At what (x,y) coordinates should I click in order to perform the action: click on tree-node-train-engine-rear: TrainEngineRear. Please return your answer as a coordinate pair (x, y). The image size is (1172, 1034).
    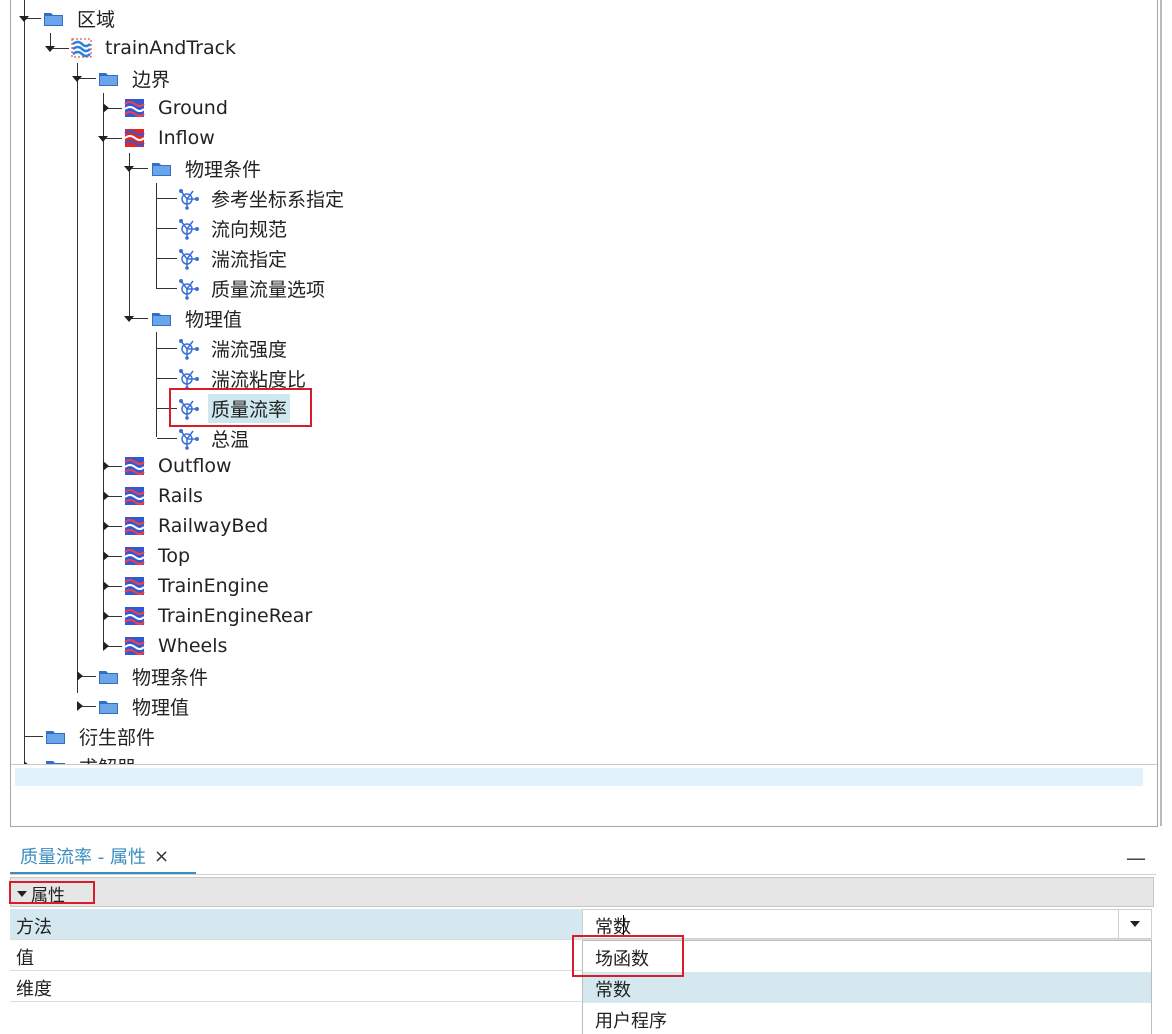
    Looking at the image, I should click on (163, 616).